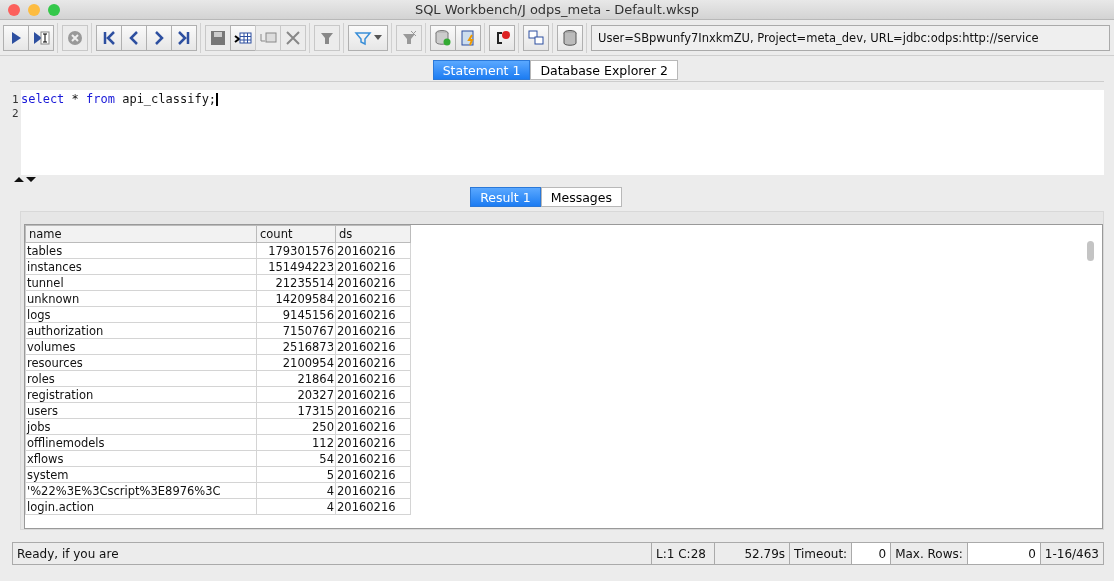 Image resolution: width=1114 pixels, height=581 pixels. I want to click on column-header: name, so click(141, 234).